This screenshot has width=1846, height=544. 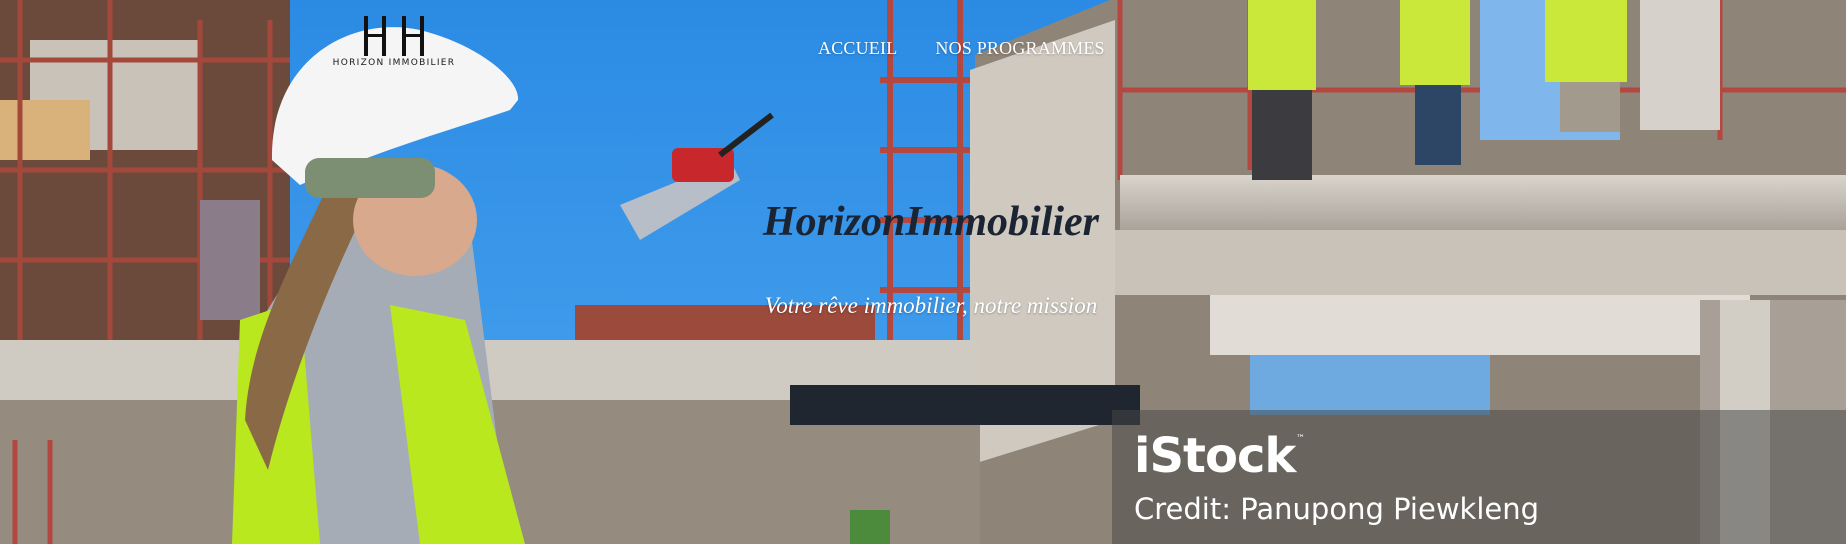 I want to click on stock-watermark: iStock ™ Credit: Panupong Piewkleng, so click(x=1479, y=477).